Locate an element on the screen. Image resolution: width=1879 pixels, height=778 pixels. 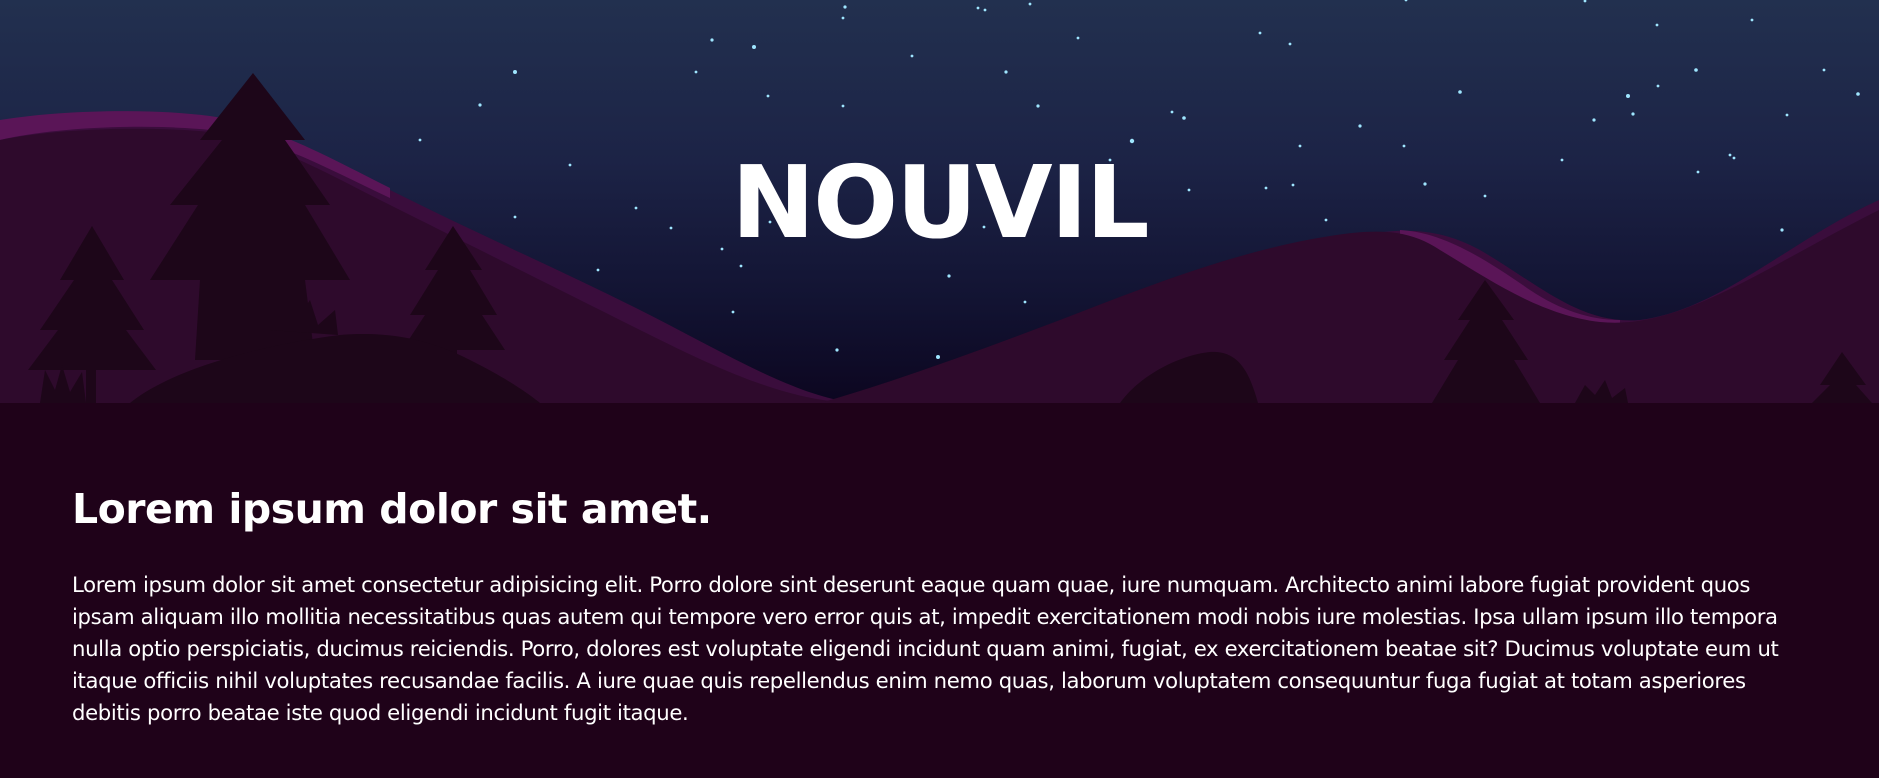
site-title: NOUVIL is located at coordinates (940, 202).